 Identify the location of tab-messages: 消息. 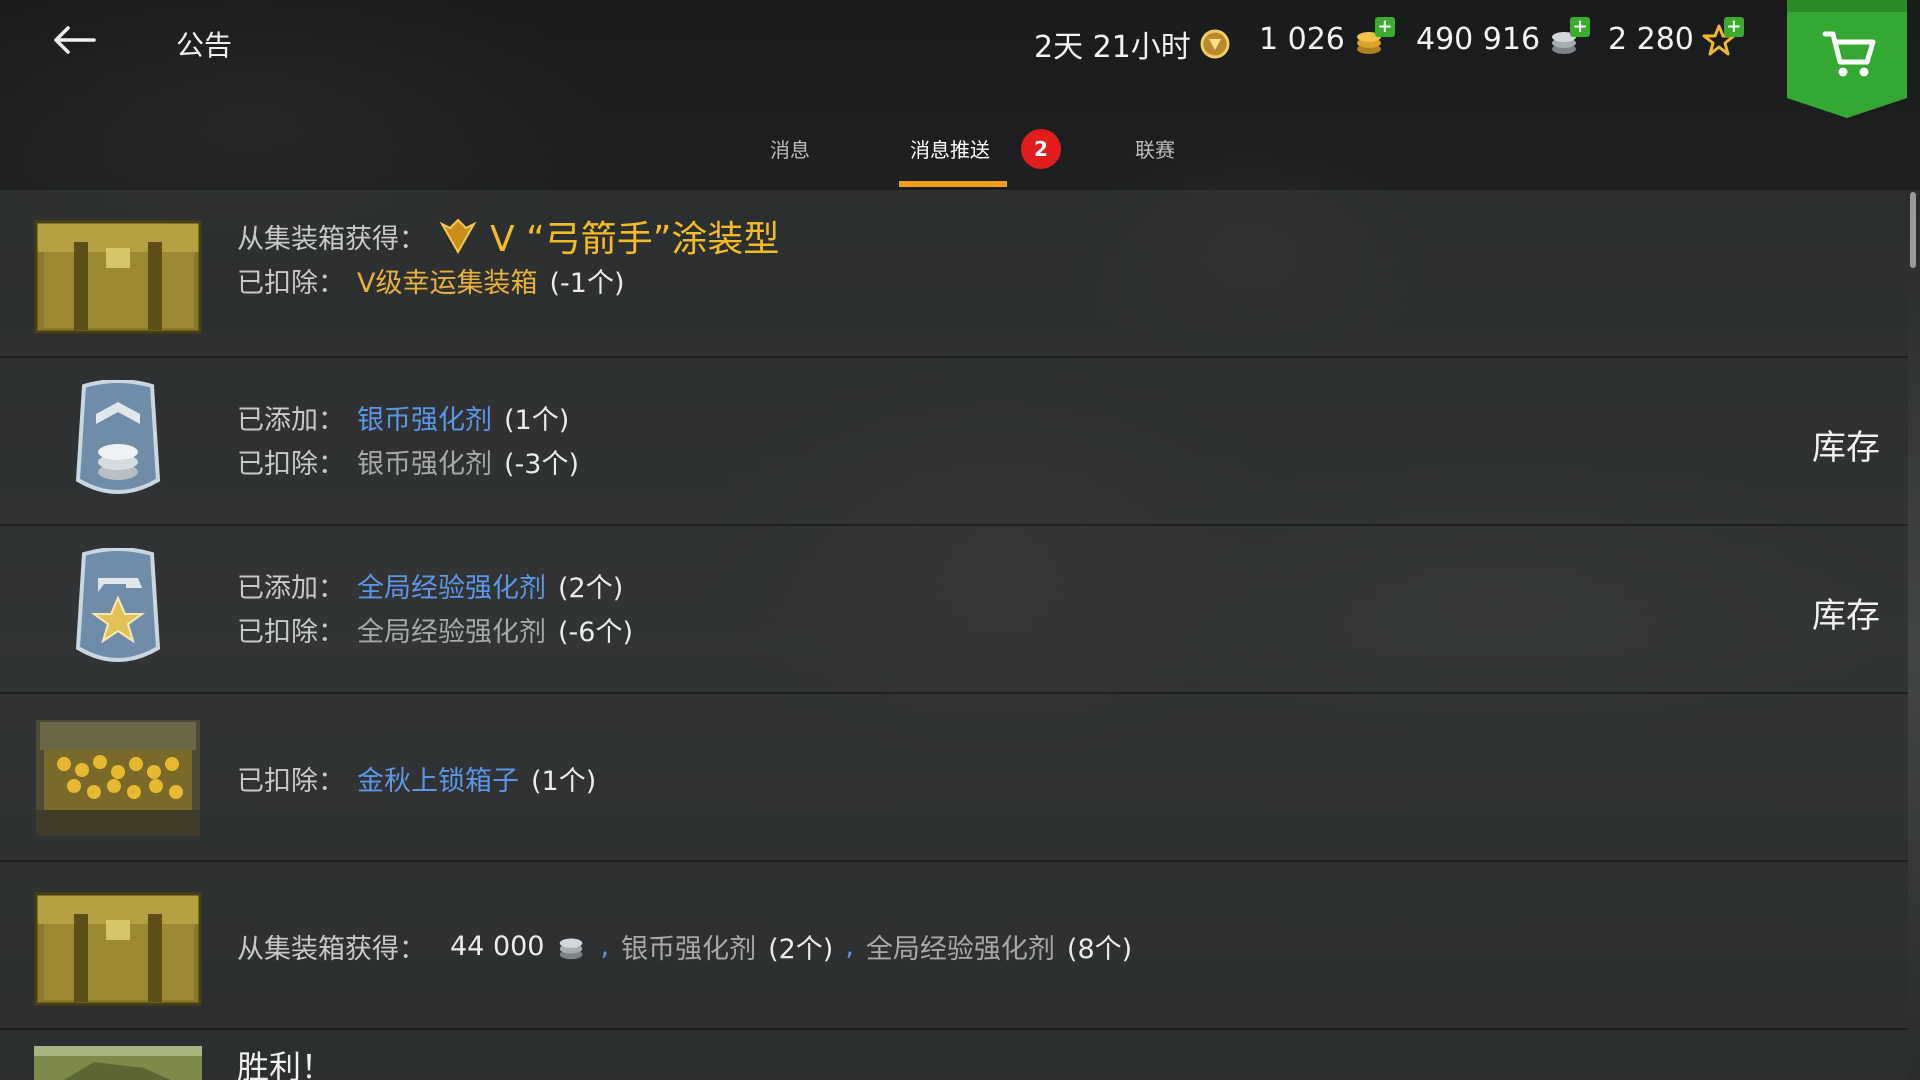
(790, 148).